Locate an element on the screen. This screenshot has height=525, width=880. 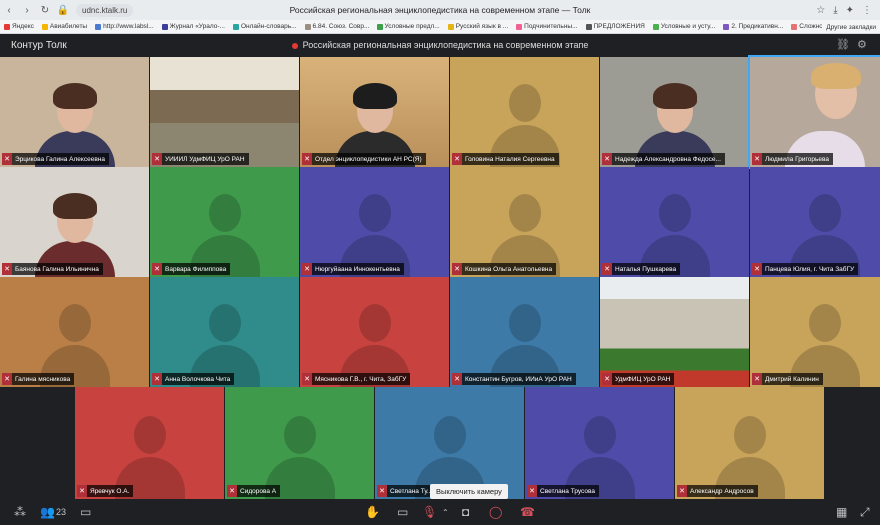
lock-icon: 🔒 is located at coordinates (63, 10).